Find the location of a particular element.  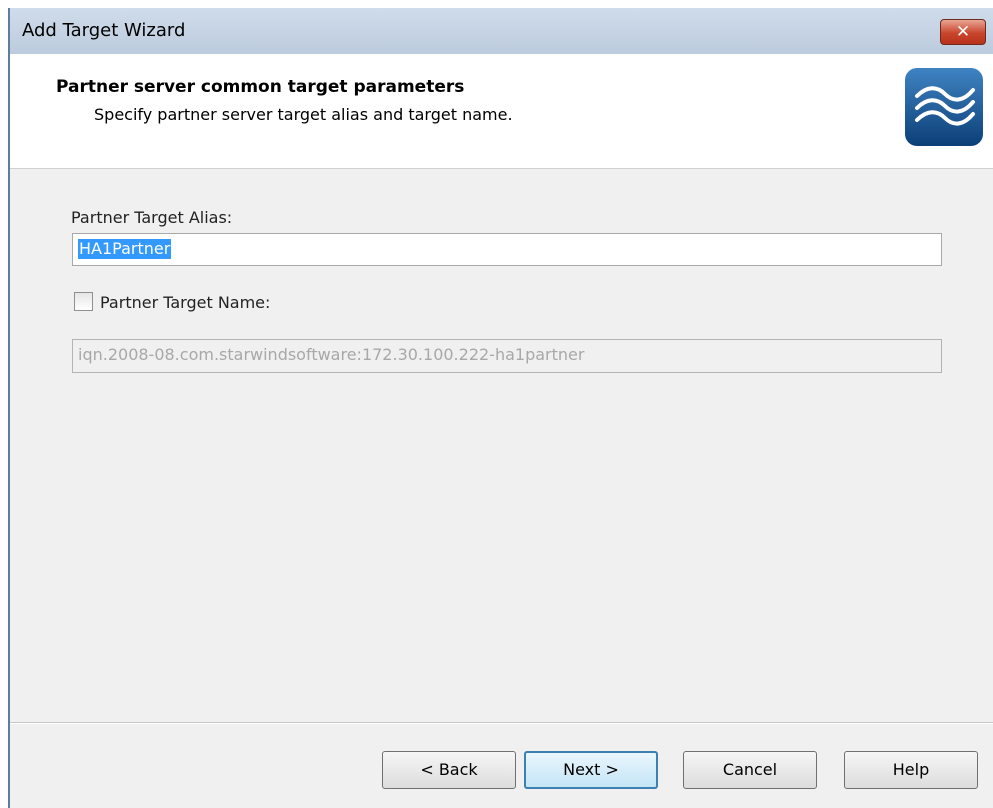

back-button: < Back is located at coordinates (449, 770).